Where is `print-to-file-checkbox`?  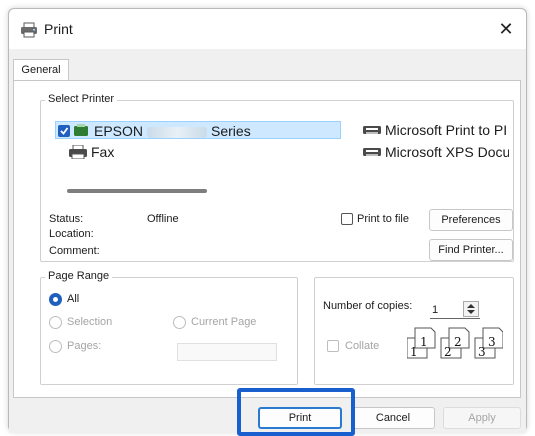 print-to-file-checkbox is located at coordinates (347, 219).